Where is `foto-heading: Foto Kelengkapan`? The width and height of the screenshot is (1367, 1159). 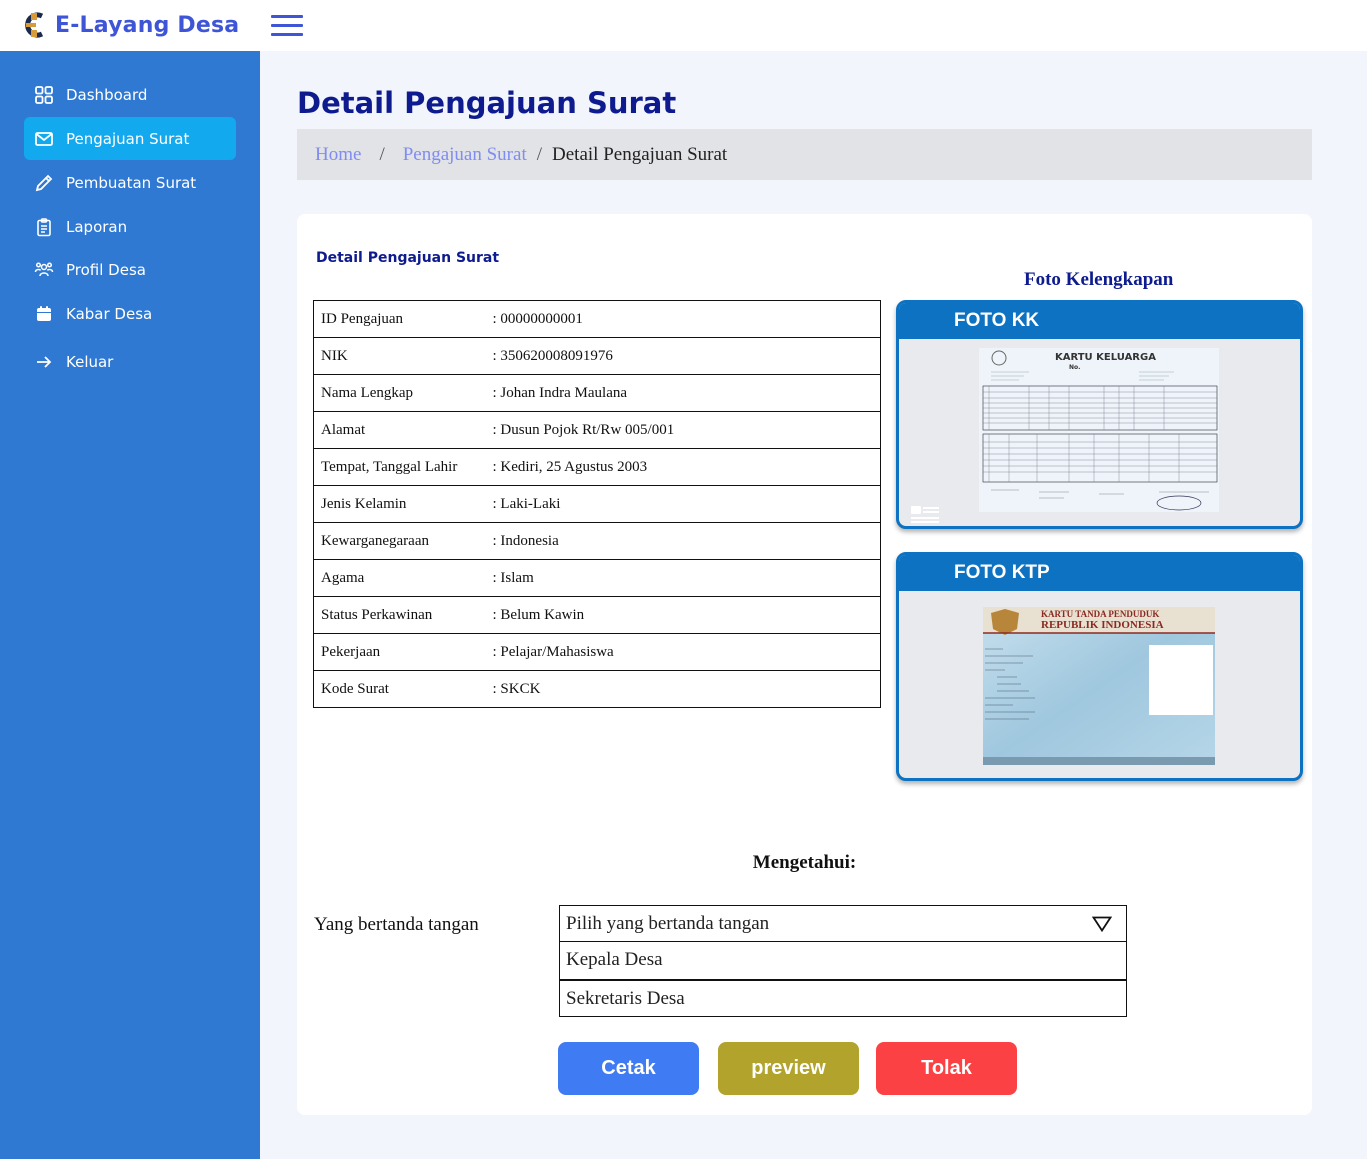
foto-heading: Foto Kelengkapan is located at coordinates (1099, 279).